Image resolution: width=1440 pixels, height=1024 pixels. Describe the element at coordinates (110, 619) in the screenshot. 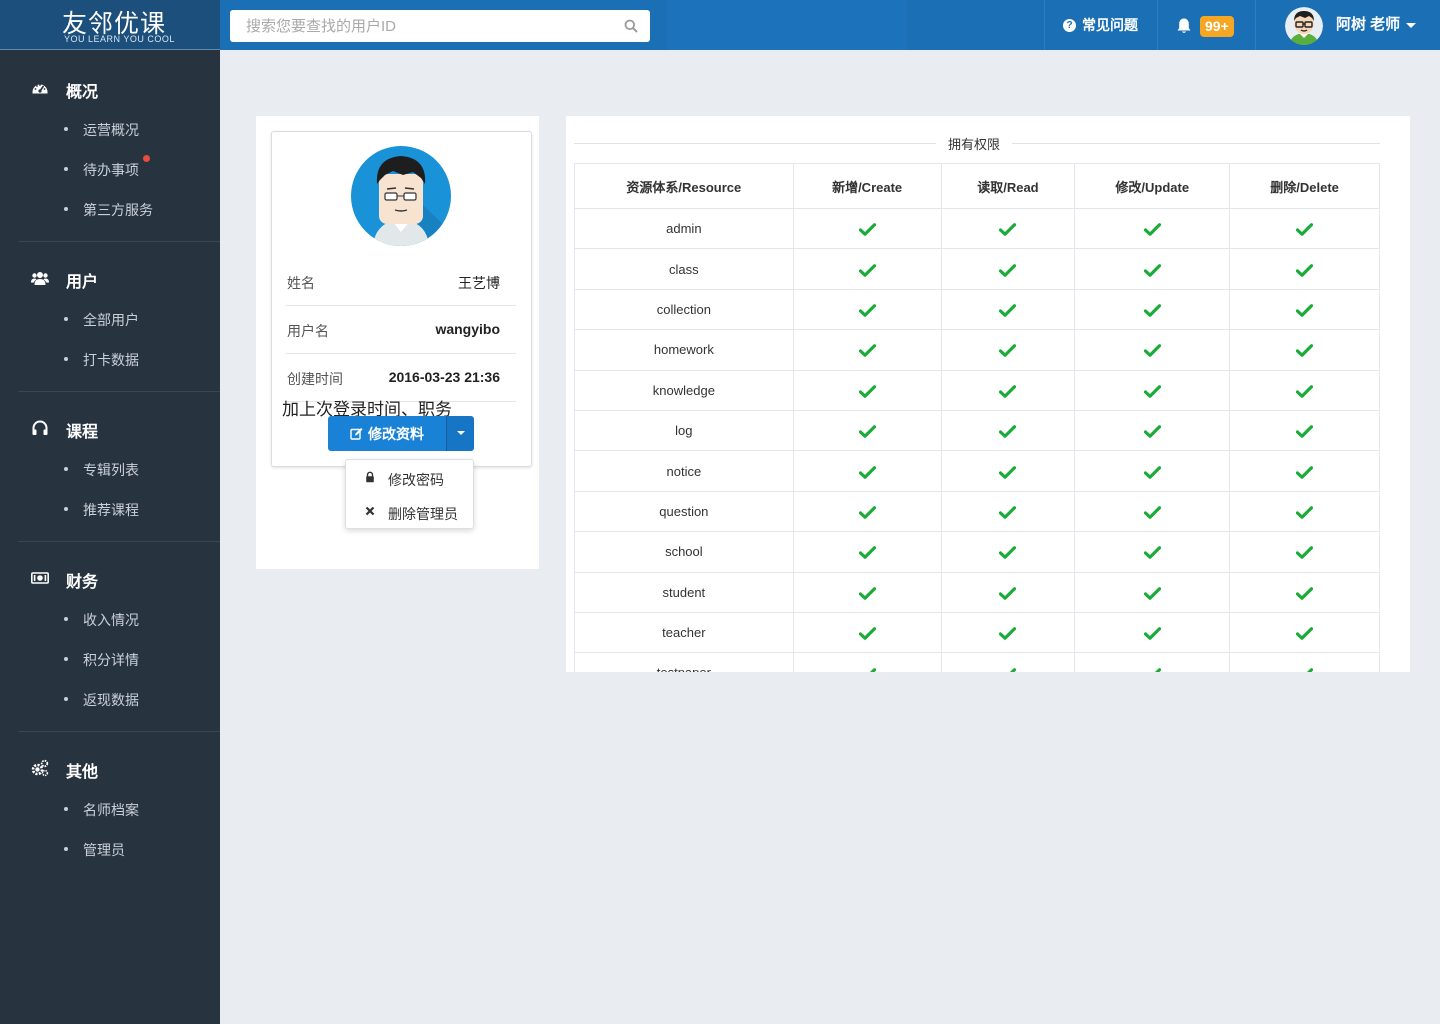

I see `sidebar-item-income: 收入情况` at that location.